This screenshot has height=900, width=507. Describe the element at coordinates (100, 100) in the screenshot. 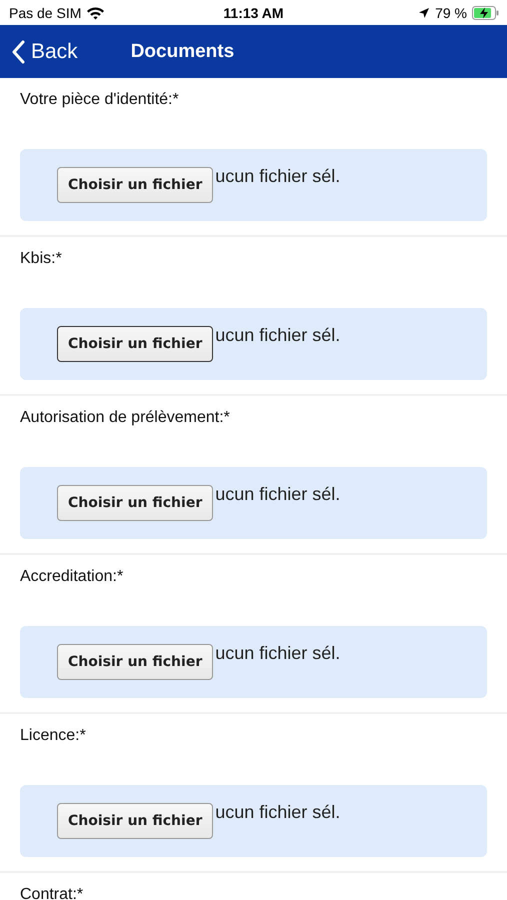

I see `field-label: Votre pièce d'identité:*` at that location.